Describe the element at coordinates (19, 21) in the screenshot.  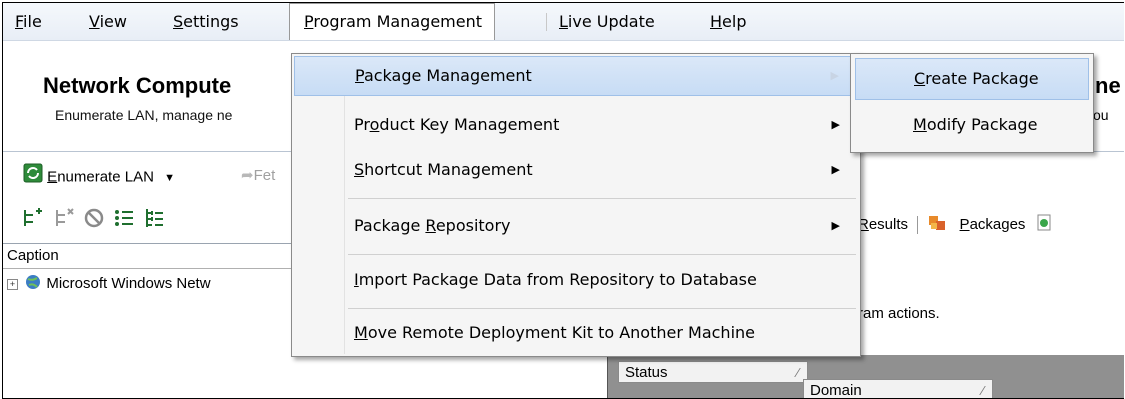
I see `menu-file-mnemonic: F` at that location.